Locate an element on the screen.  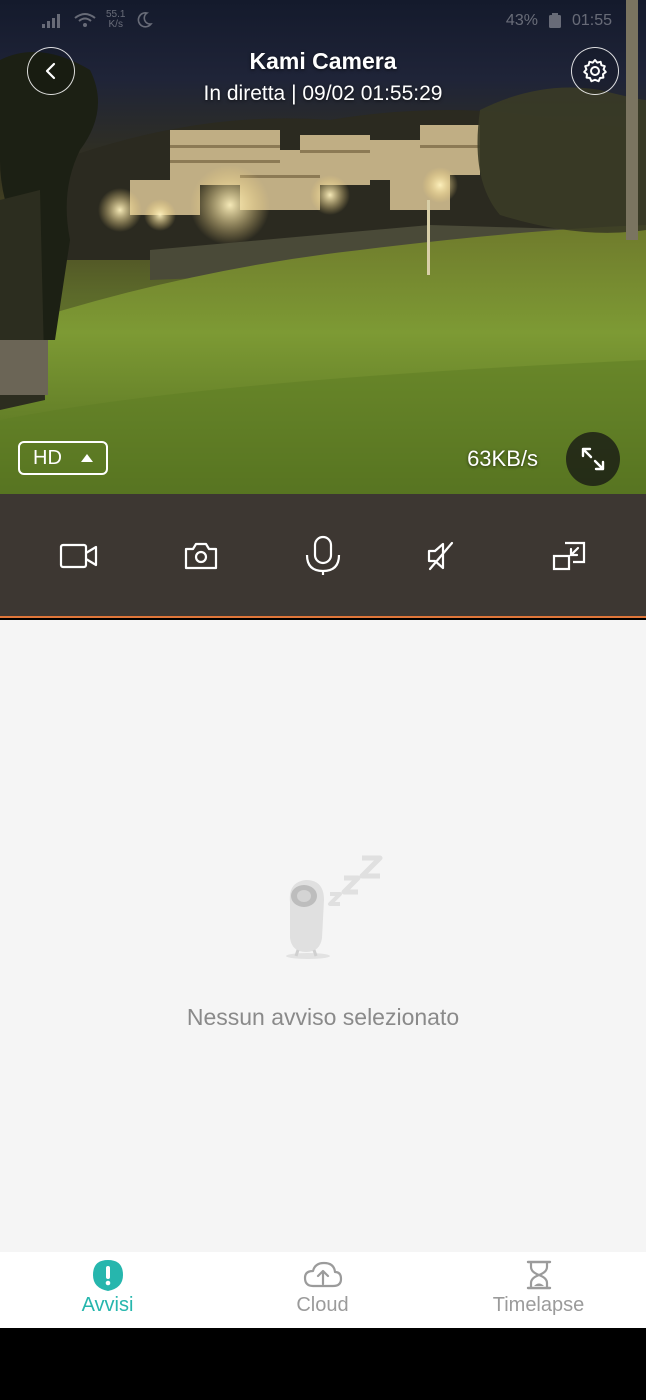
minimize-window-icon is located at coordinates (569, 556).